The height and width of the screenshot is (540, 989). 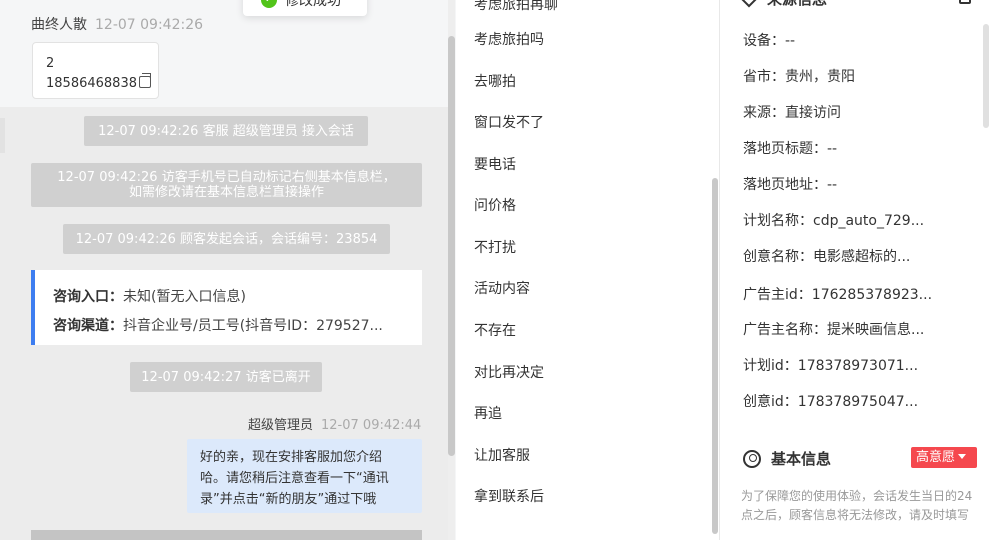 What do you see at coordinates (752, 458) in the screenshot?
I see `user-icon` at bounding box center [752, 458].